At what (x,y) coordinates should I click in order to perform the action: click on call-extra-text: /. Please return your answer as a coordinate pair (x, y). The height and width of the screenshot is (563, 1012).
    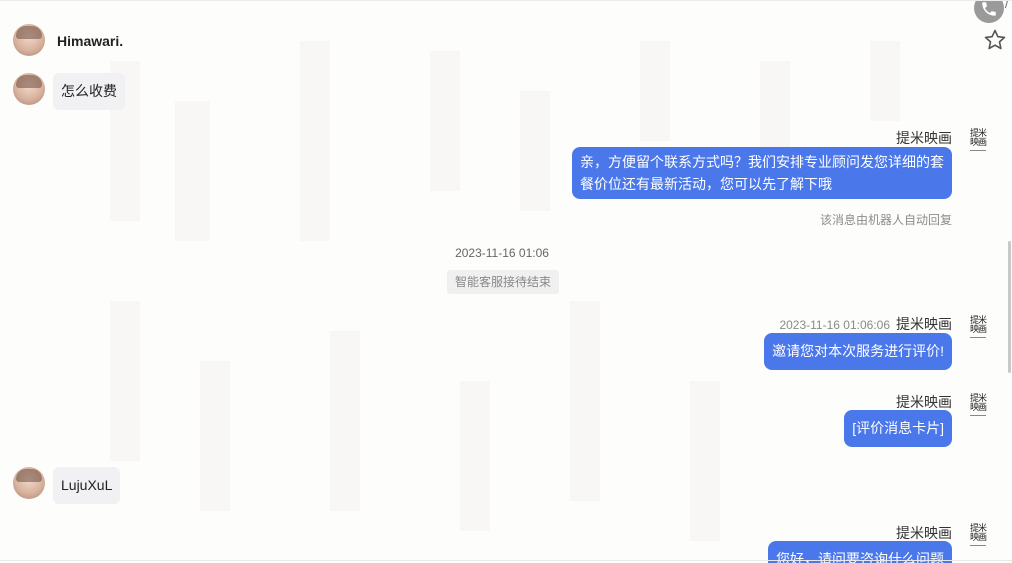
    Looking at the image, I should click on (1007, 5).